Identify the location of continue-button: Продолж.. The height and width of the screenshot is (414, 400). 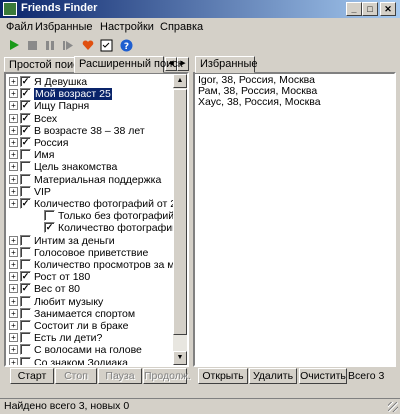
(167, 376).